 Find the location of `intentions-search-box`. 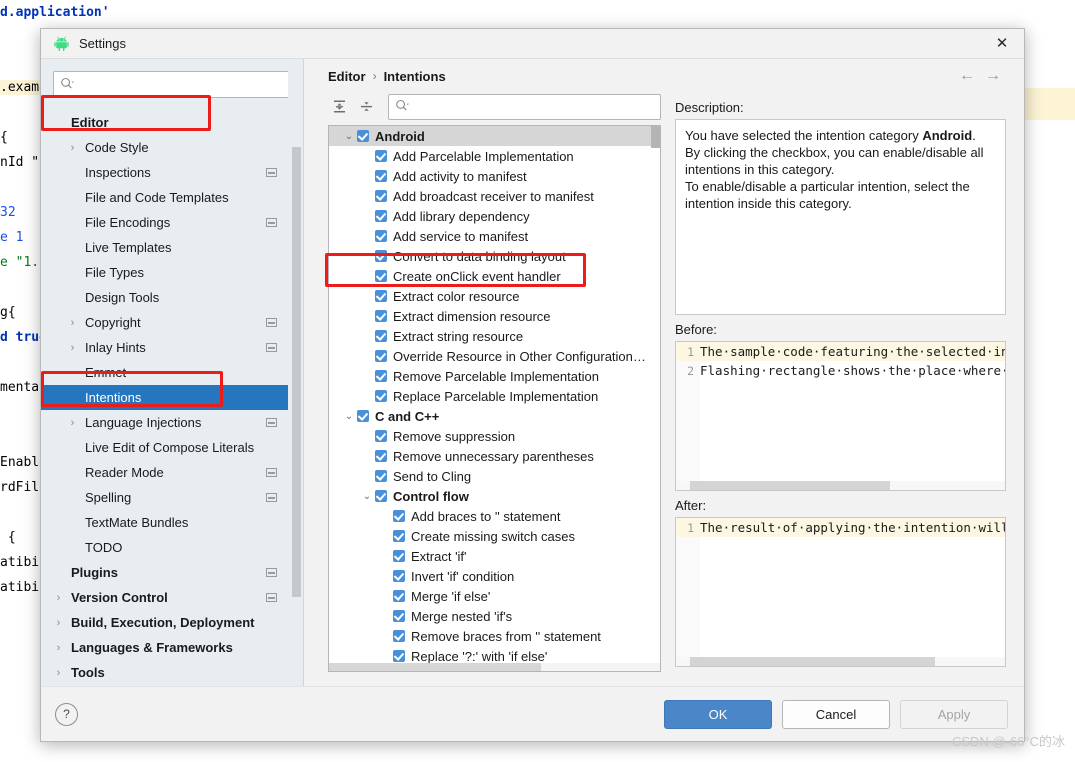

intentions-search-box is located at coordinates (524, 106).